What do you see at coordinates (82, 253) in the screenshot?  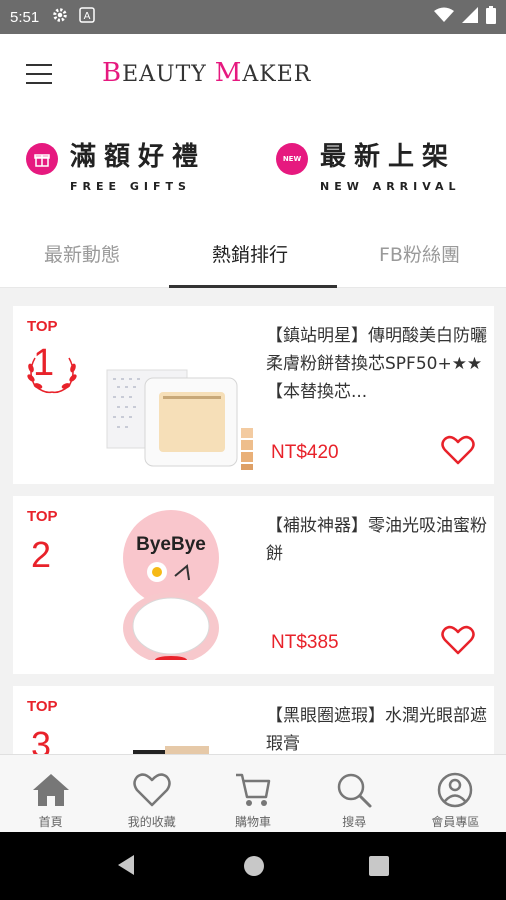 I see `tab-latest-news: 最新動態` at bounding box center [82, 253].